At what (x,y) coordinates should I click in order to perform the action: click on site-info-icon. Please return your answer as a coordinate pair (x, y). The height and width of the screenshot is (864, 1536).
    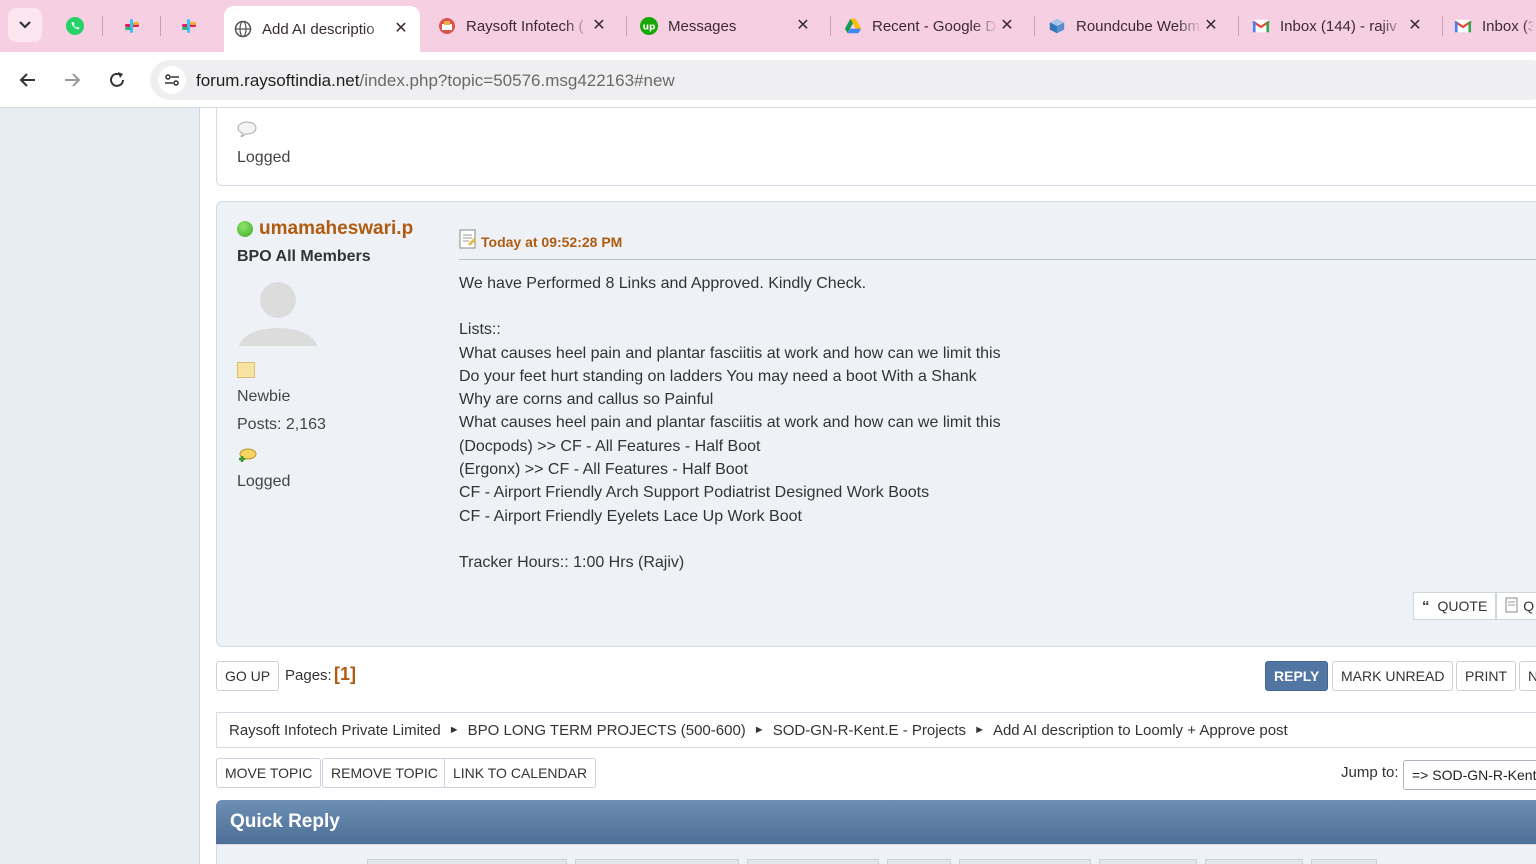
    Looking at the image, I should click on (172, 80).